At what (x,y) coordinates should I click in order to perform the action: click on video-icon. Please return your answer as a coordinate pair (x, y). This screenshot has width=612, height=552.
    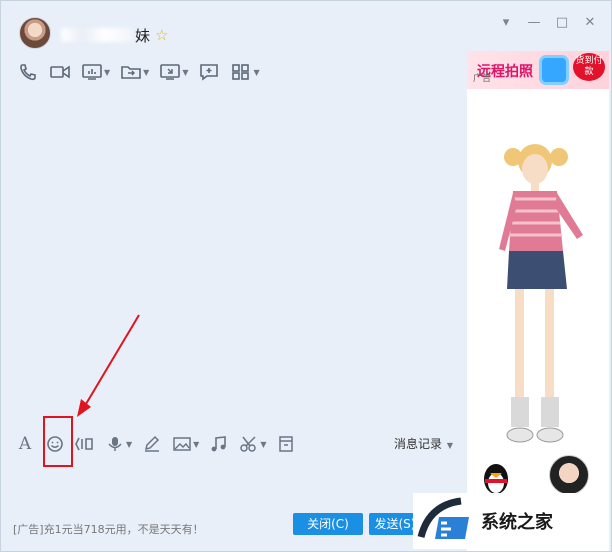
    Looking at the image, I should click on (60, 72).